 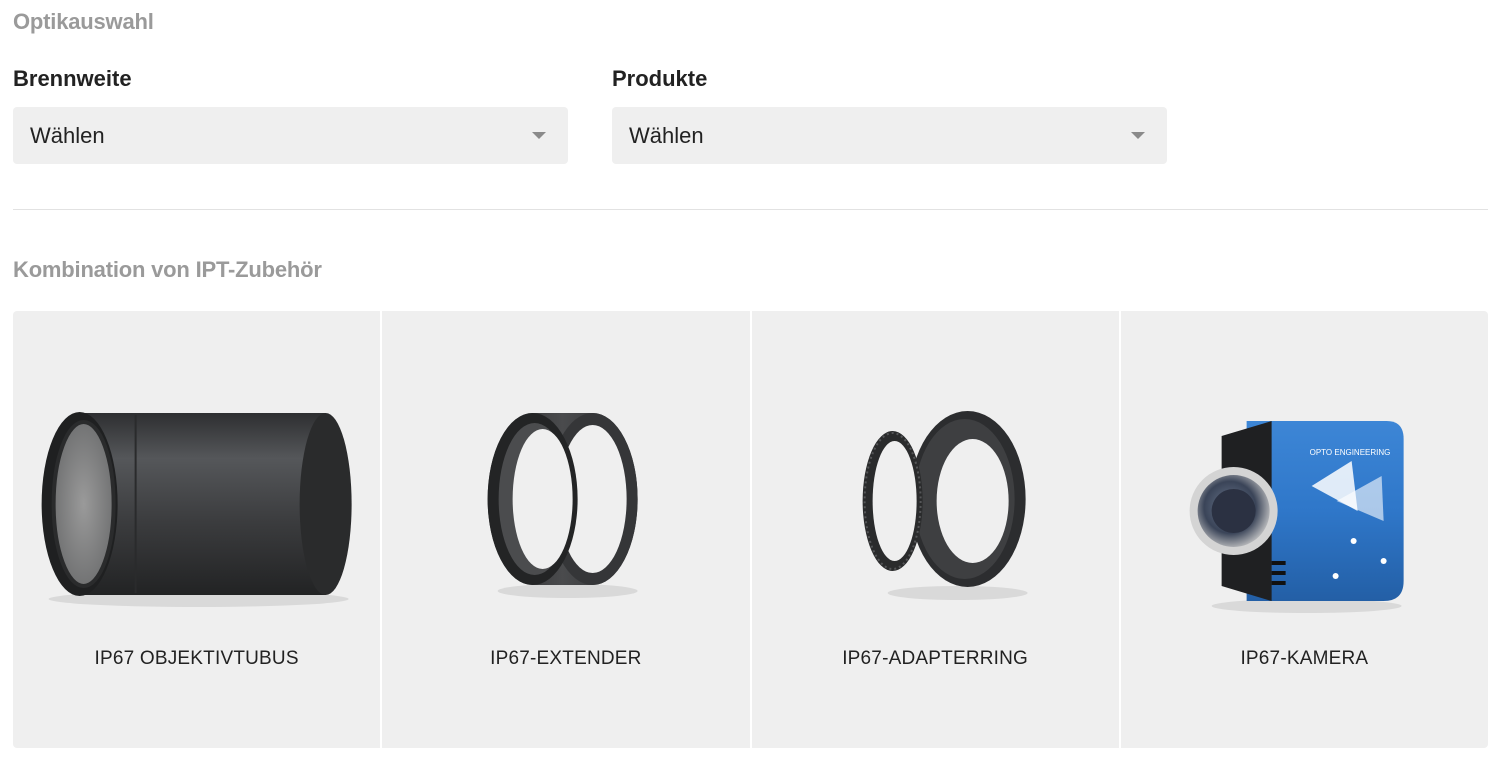 I want to click on product-card-lens-tube: IP67 OBJEKTIVTUBUS, so click(x=197, y=529).